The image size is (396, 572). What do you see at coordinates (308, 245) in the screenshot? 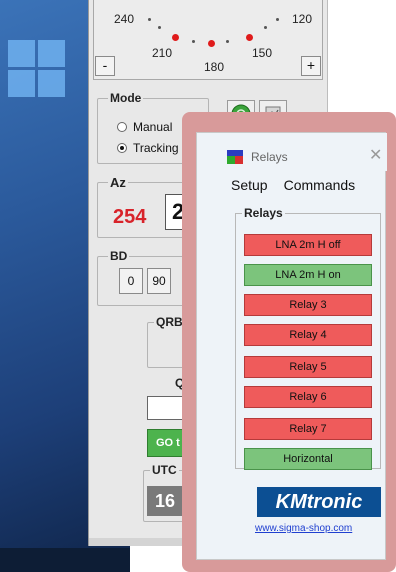
I see `relay-button-1: LNA 2m H off` at bounding box center [308, 245].